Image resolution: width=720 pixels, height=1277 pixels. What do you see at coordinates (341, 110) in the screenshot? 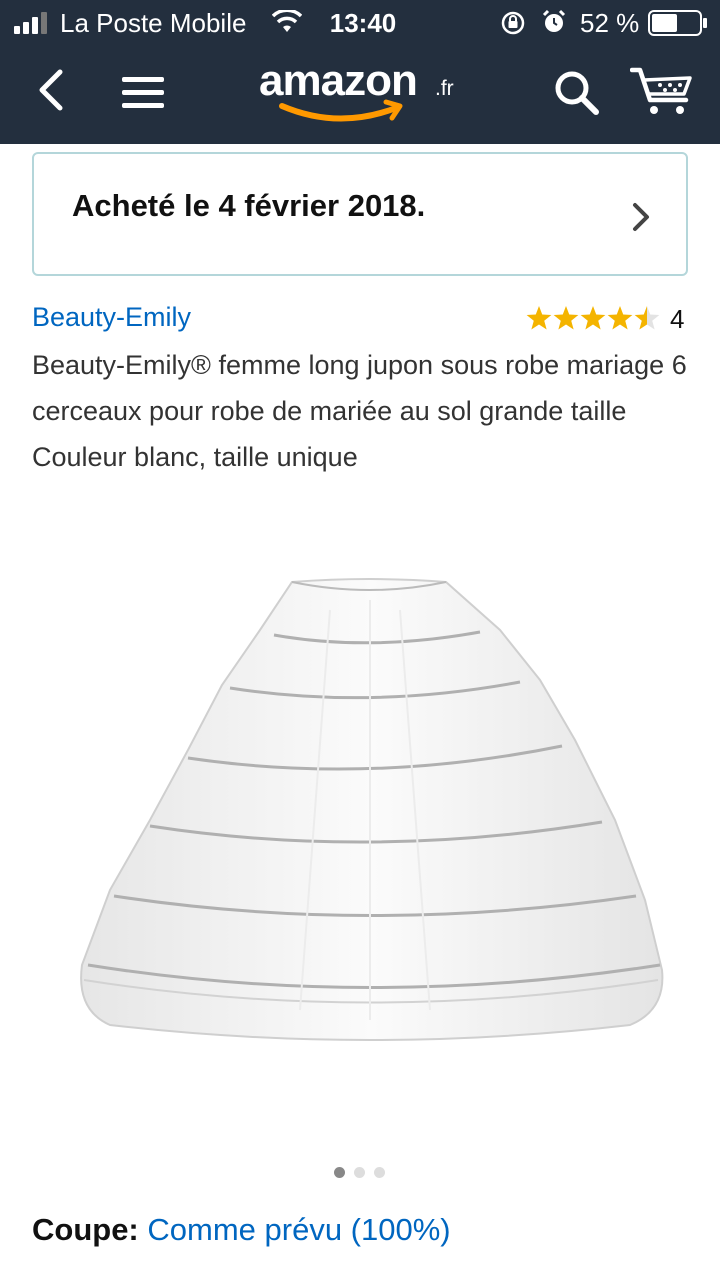
I see `smile-arrow-icon` at bounding box center [341, 110].